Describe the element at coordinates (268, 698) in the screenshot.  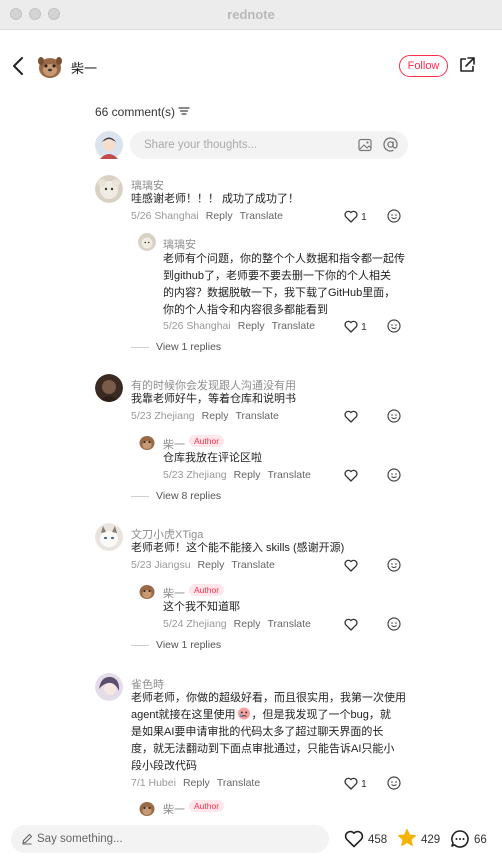
I see `comment-text-line: 老师老师，你做的超级好看，而且很实用，我第一次使用` at that location.